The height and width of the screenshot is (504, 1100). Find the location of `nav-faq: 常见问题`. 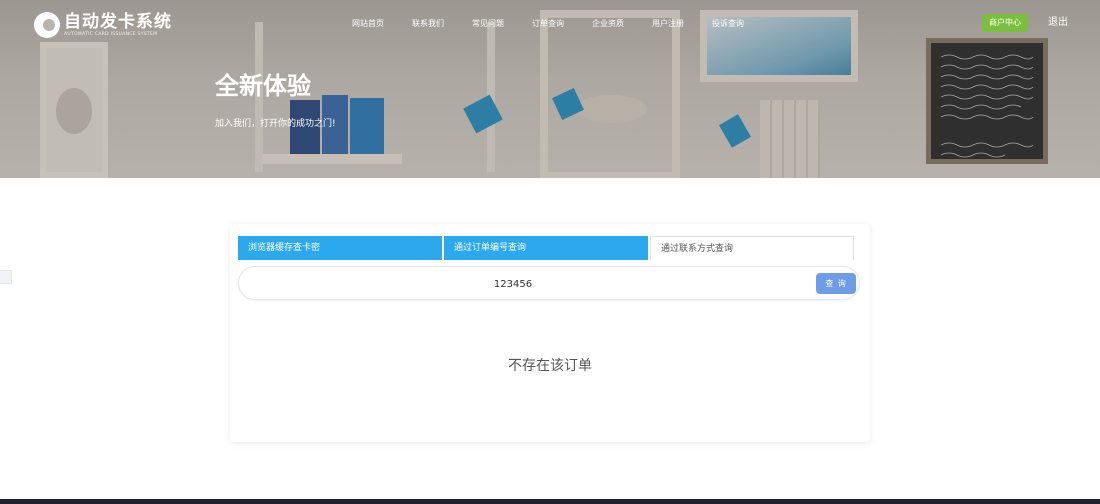

nav-faq: 常见问题 is located at coordinates (488, 24).